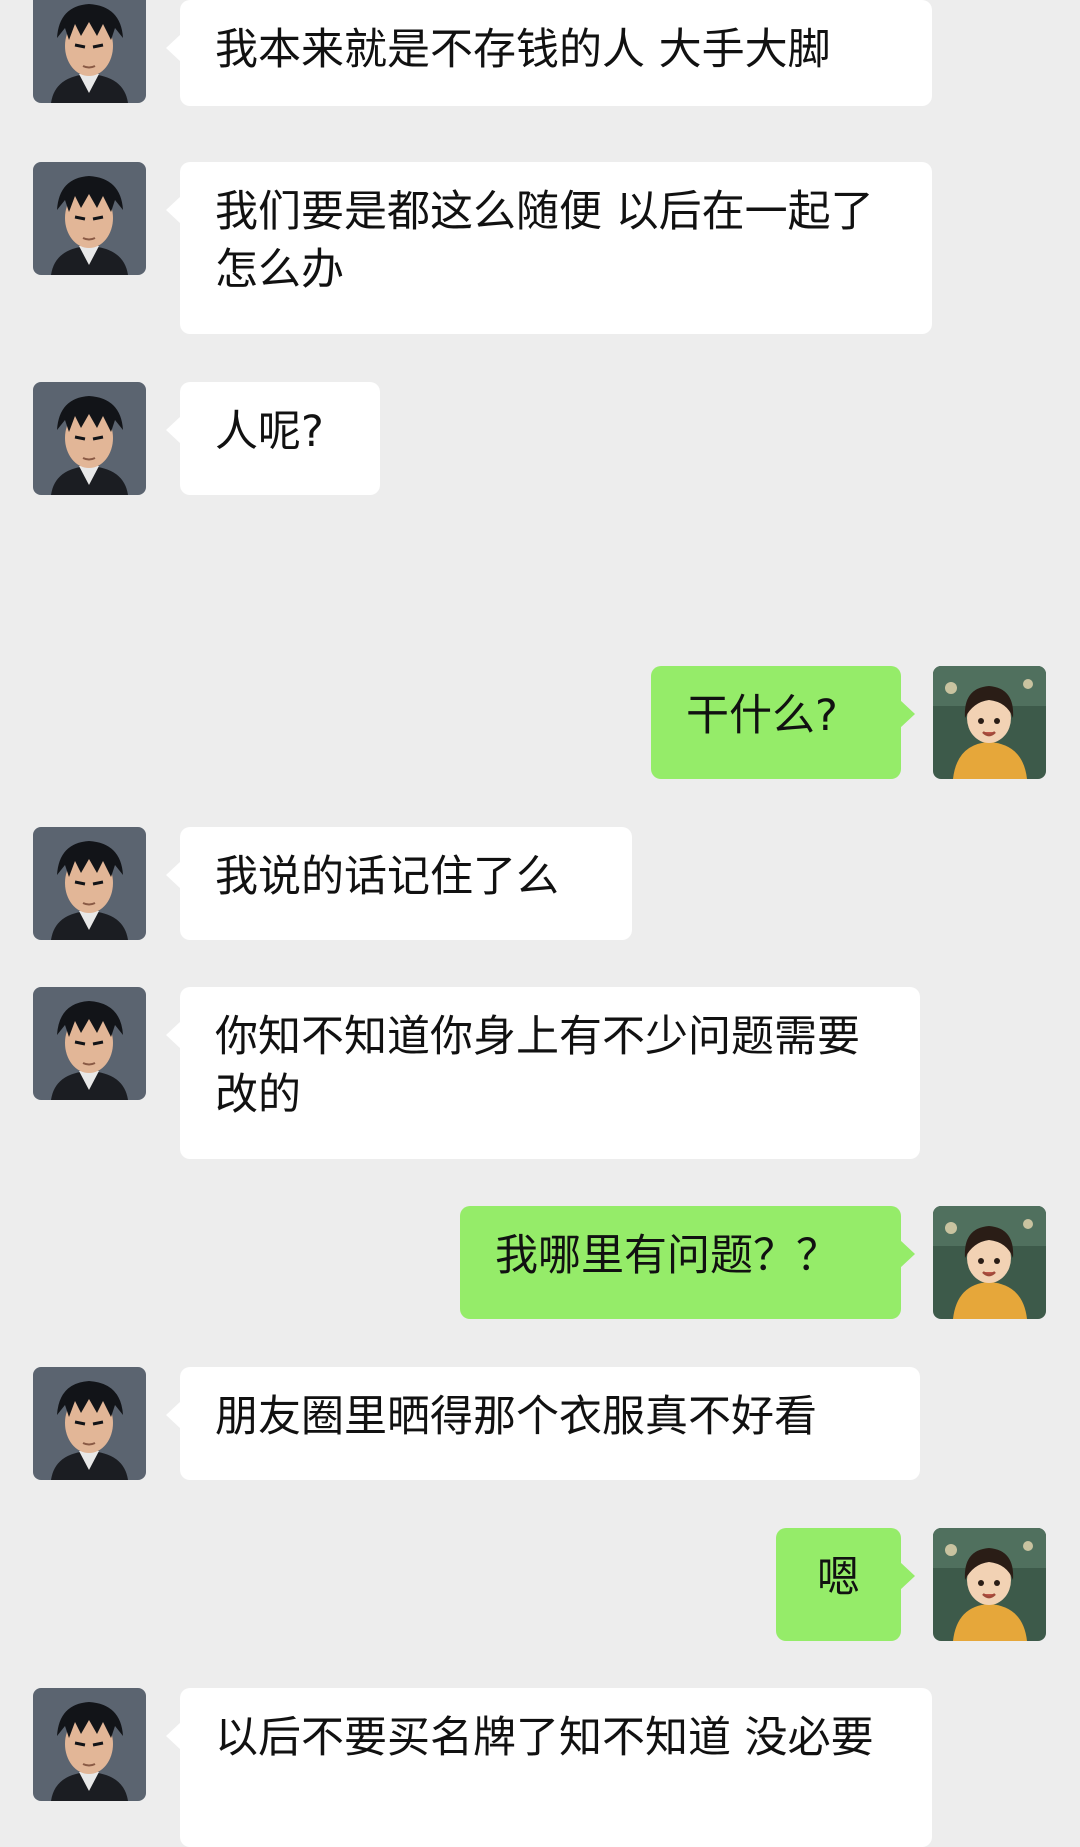 Image resolution: width=1080 pixels, height=1847 pixels. Describe the element at coordinates (540, 1584) in the screenshot. I see `message-row-outgoing: 嗯` at that location.